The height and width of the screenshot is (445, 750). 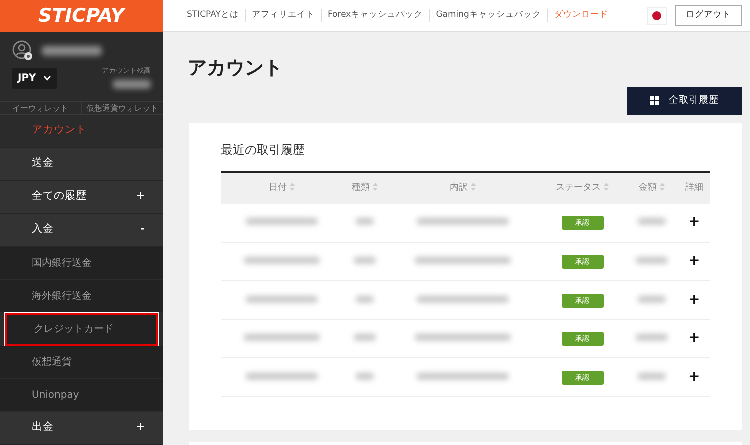 I want to click on currency-select: JPY, so click(x=35, y=79).